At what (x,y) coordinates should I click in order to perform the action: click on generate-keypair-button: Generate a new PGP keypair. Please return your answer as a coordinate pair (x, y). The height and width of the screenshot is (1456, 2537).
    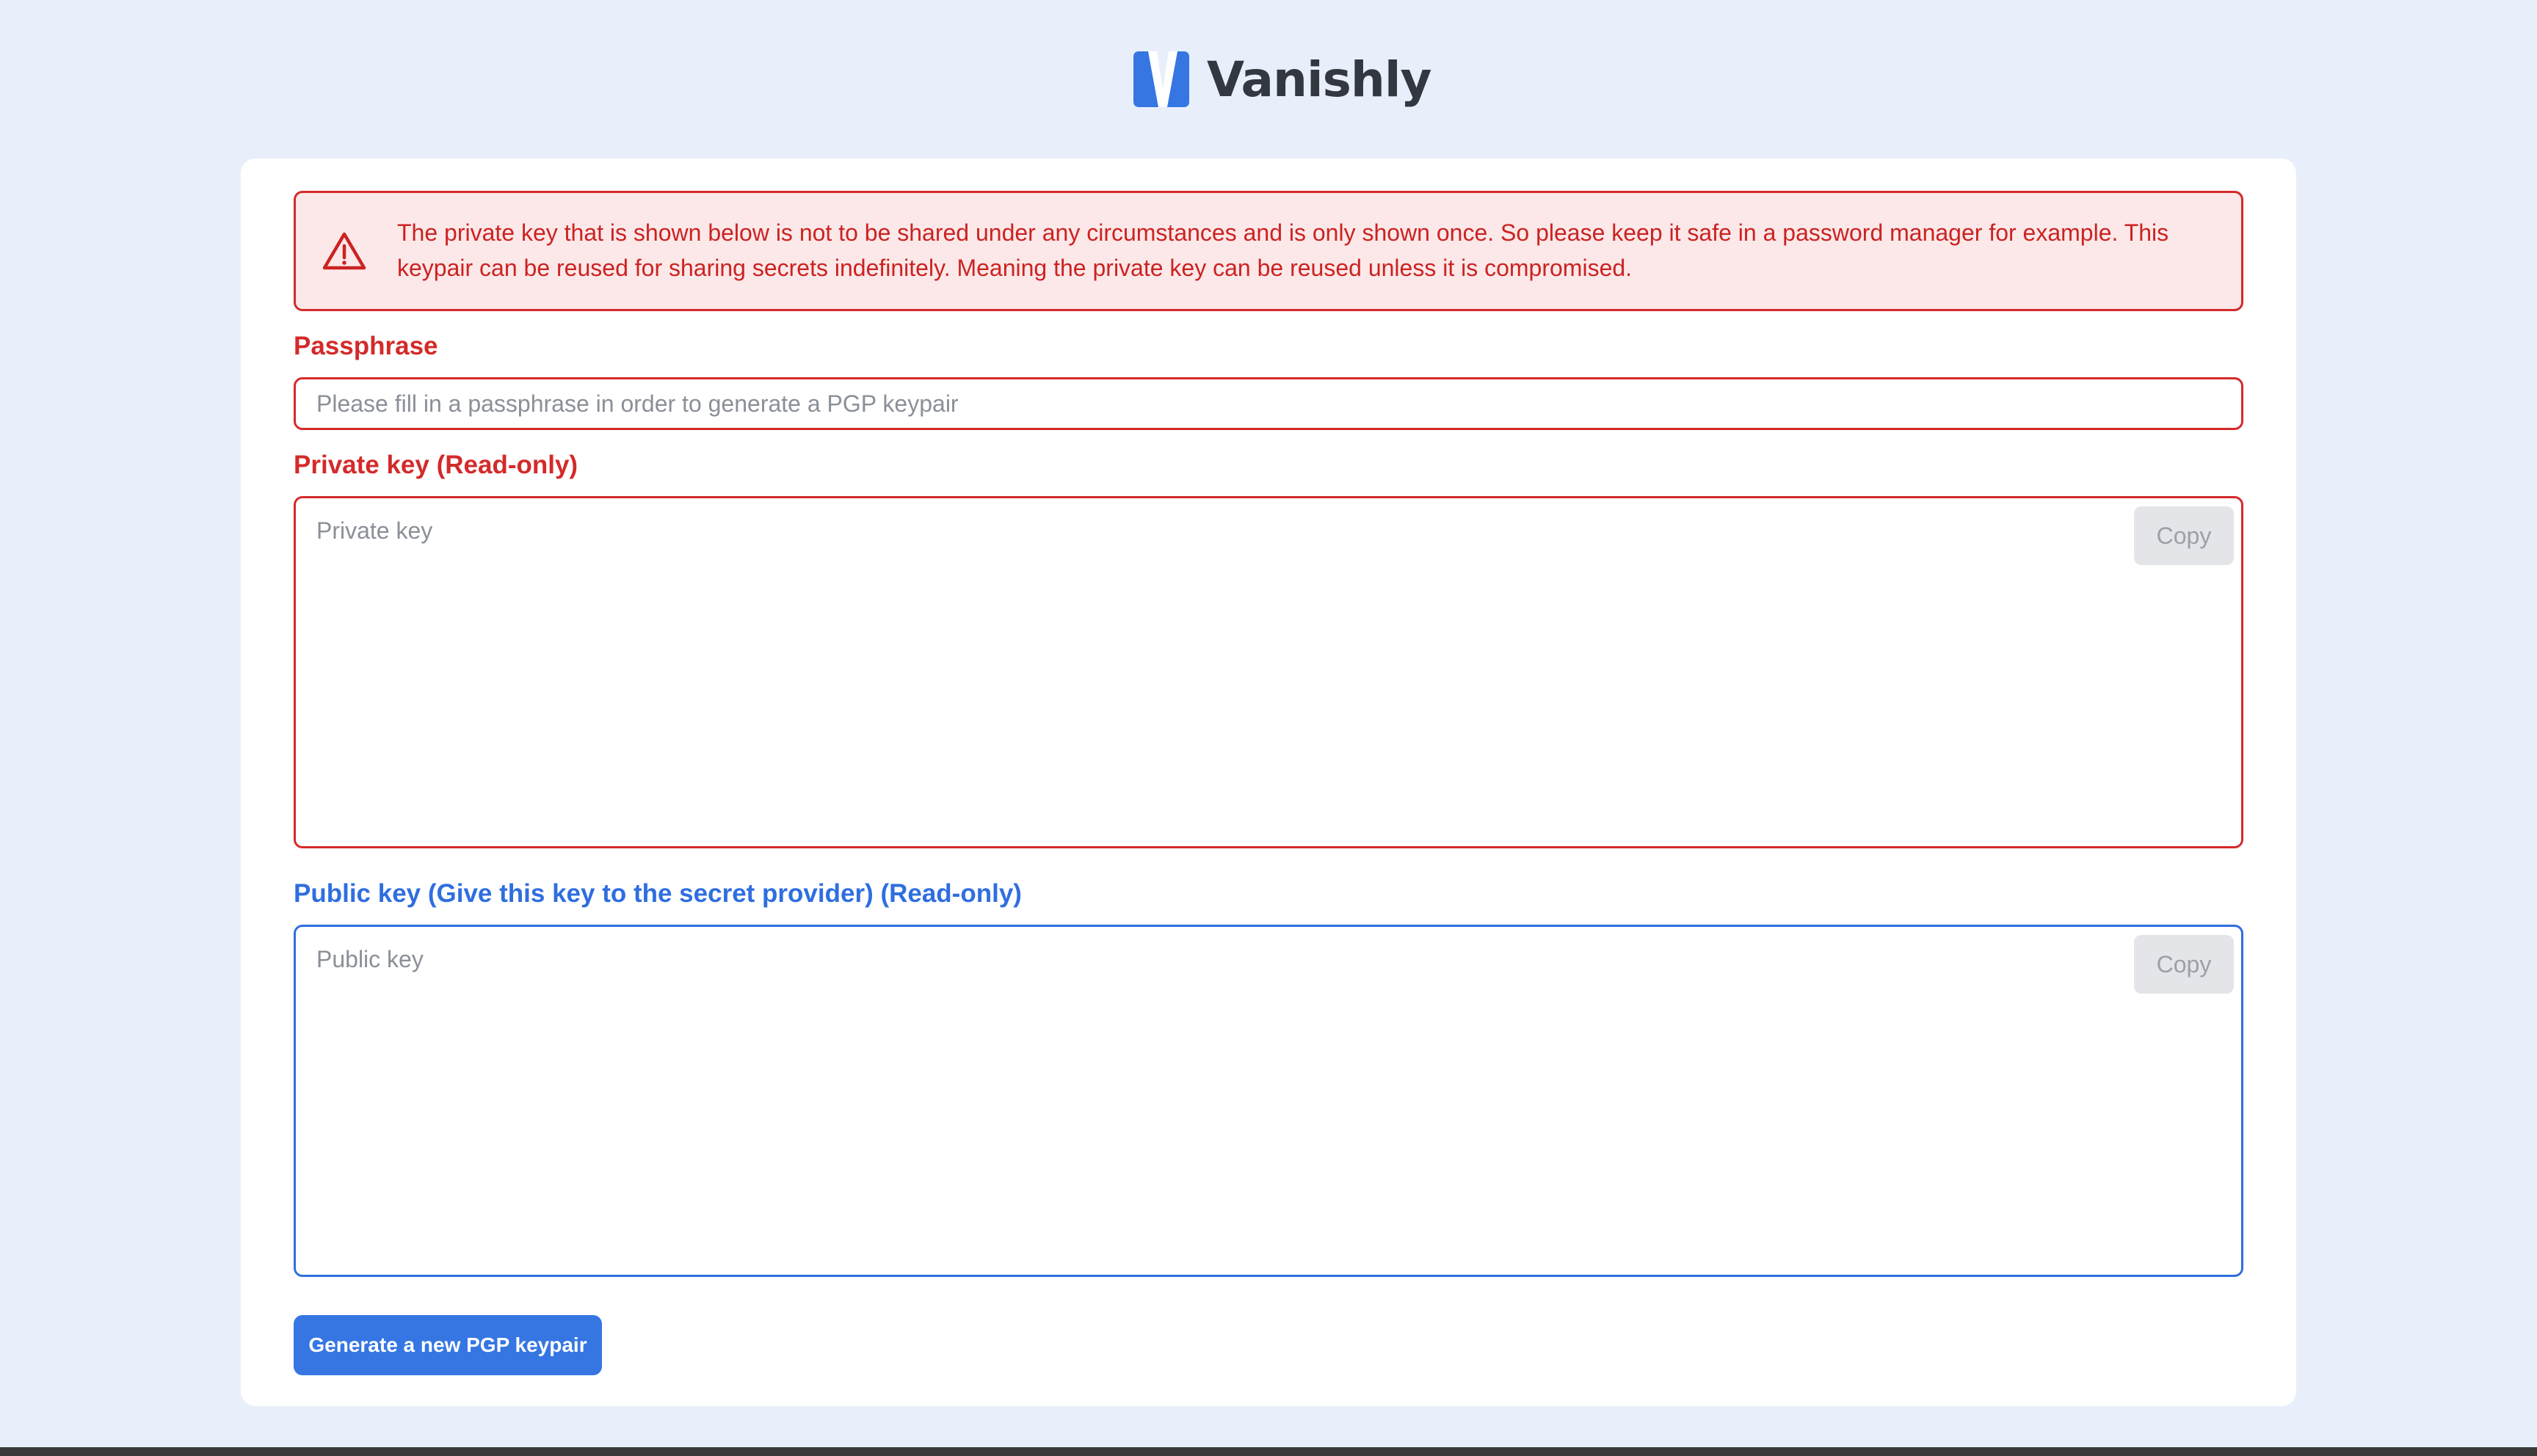
    Looking at the image, I should click on (448, 1345).